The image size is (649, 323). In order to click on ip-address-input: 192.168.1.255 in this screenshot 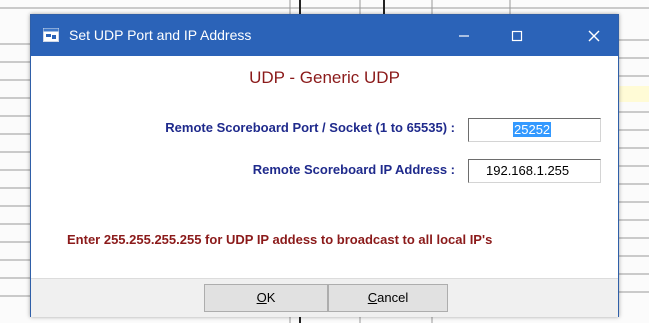, I will do `click(534, 171)`.